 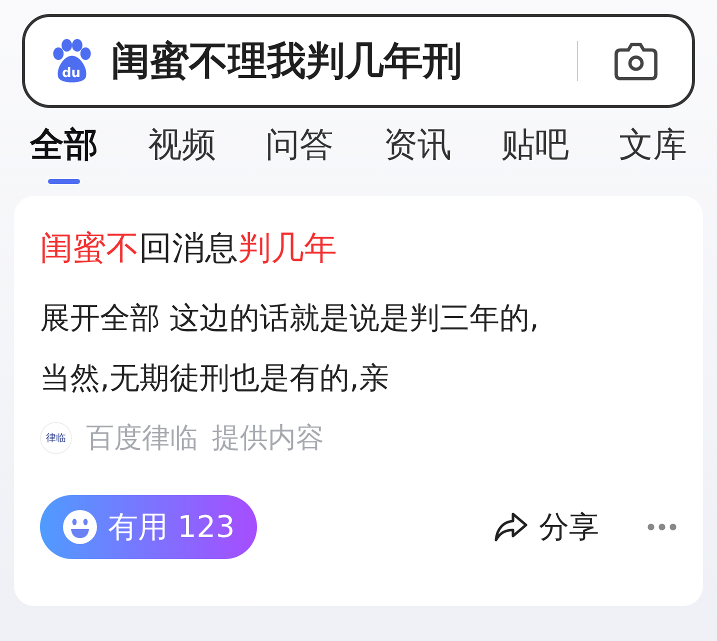 What do you see at coordinates (636, 61) in the screenshot?
I see `camera-icon` at bounding box center [636, 61].